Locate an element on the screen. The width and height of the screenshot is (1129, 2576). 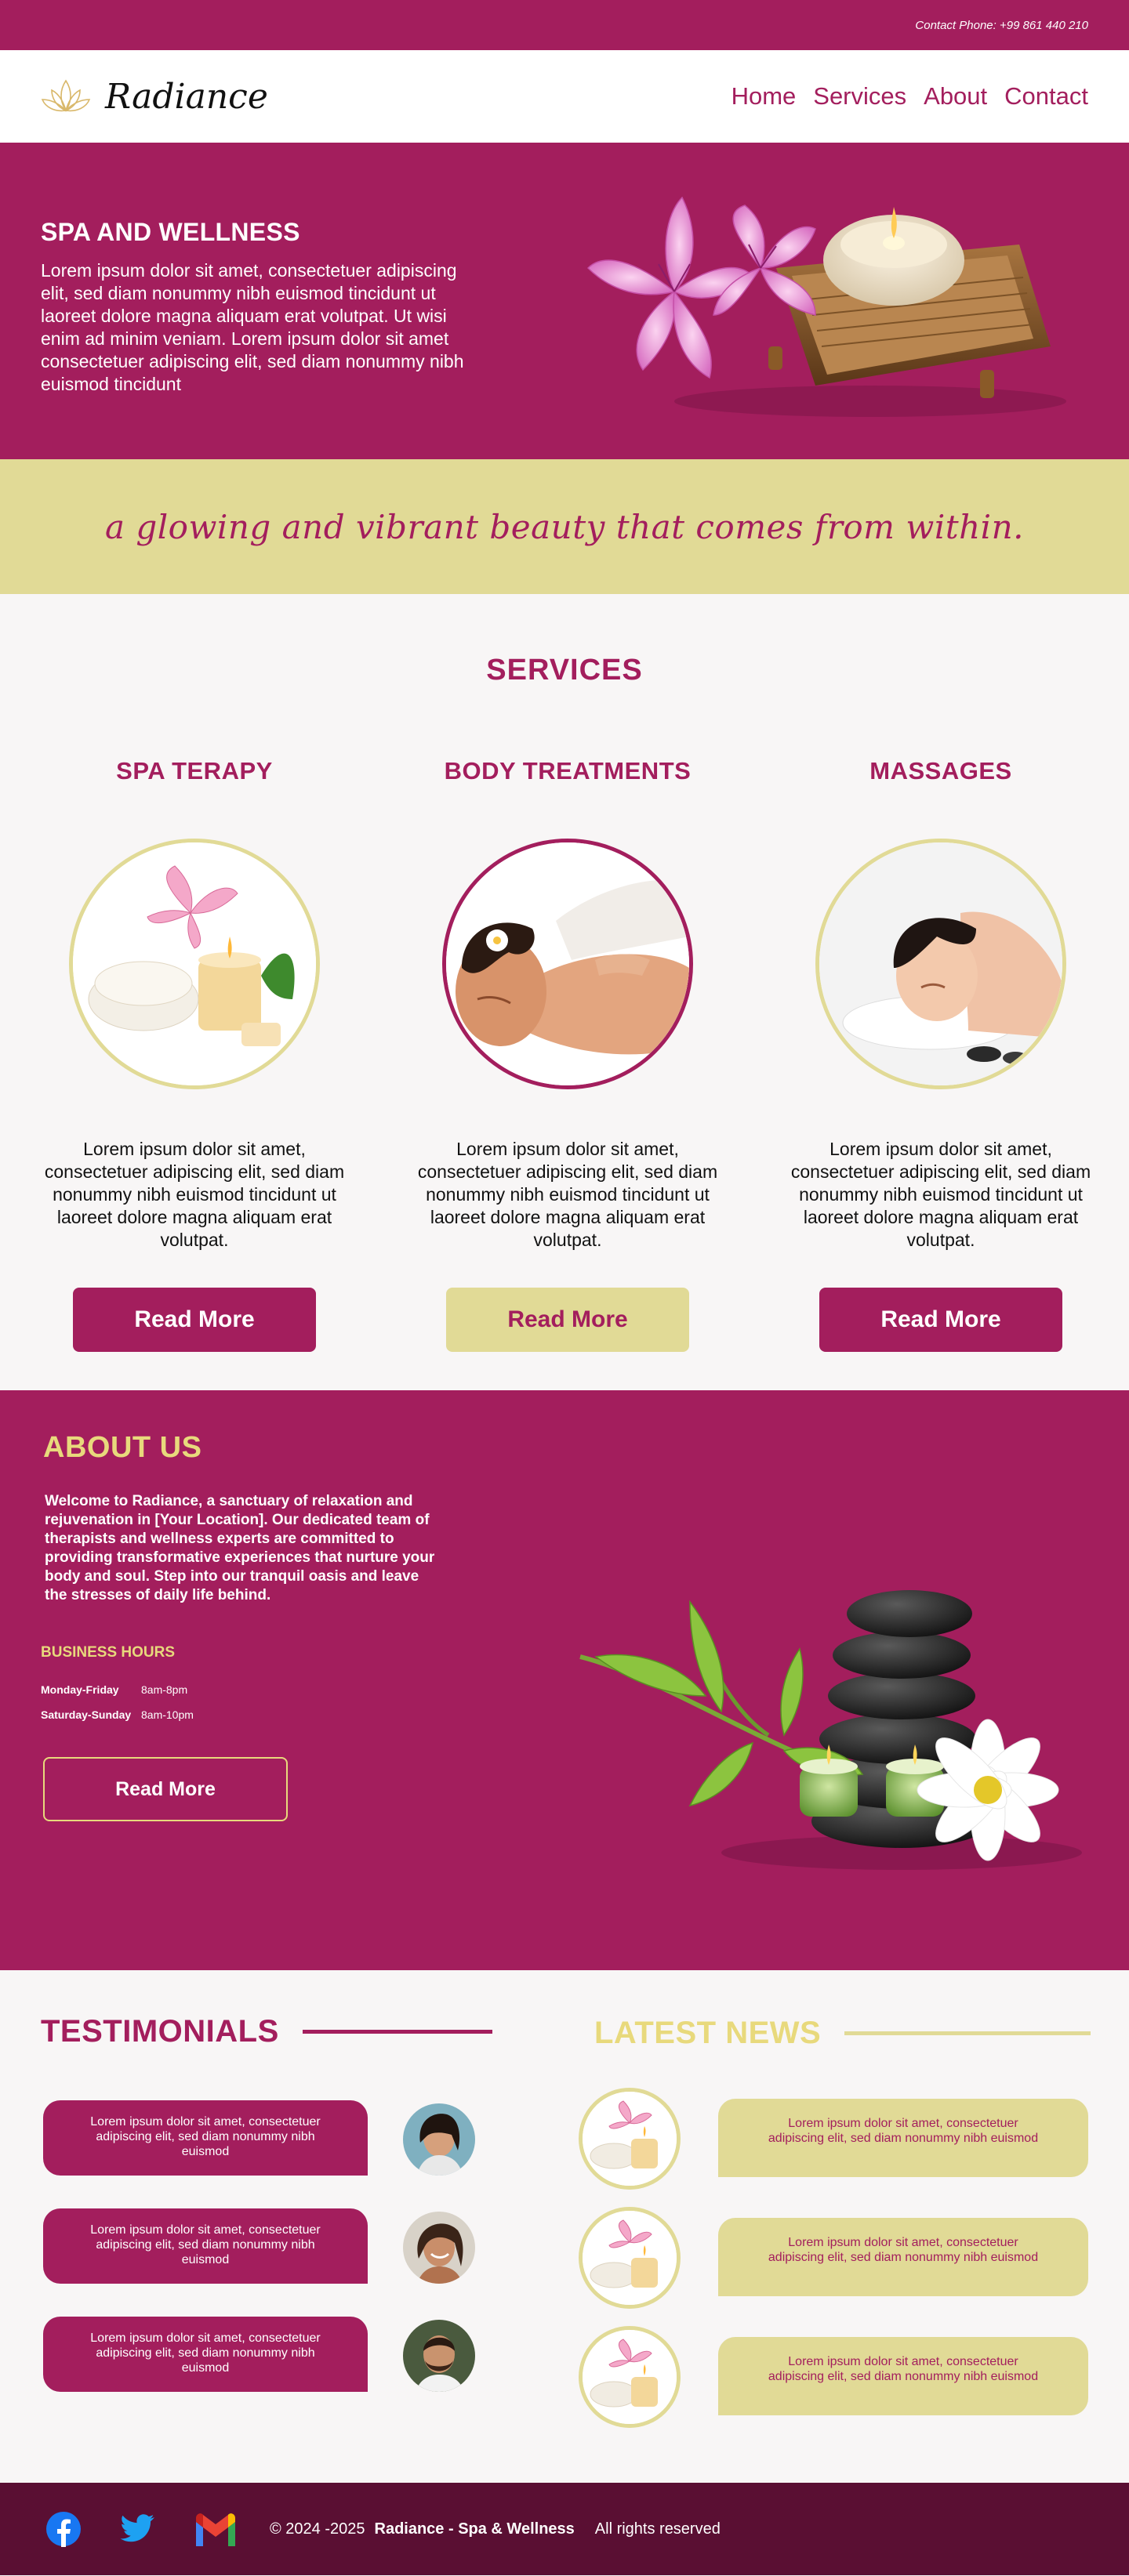
service-title: BODY TREATMENTS is located at coordinates (568, 770).